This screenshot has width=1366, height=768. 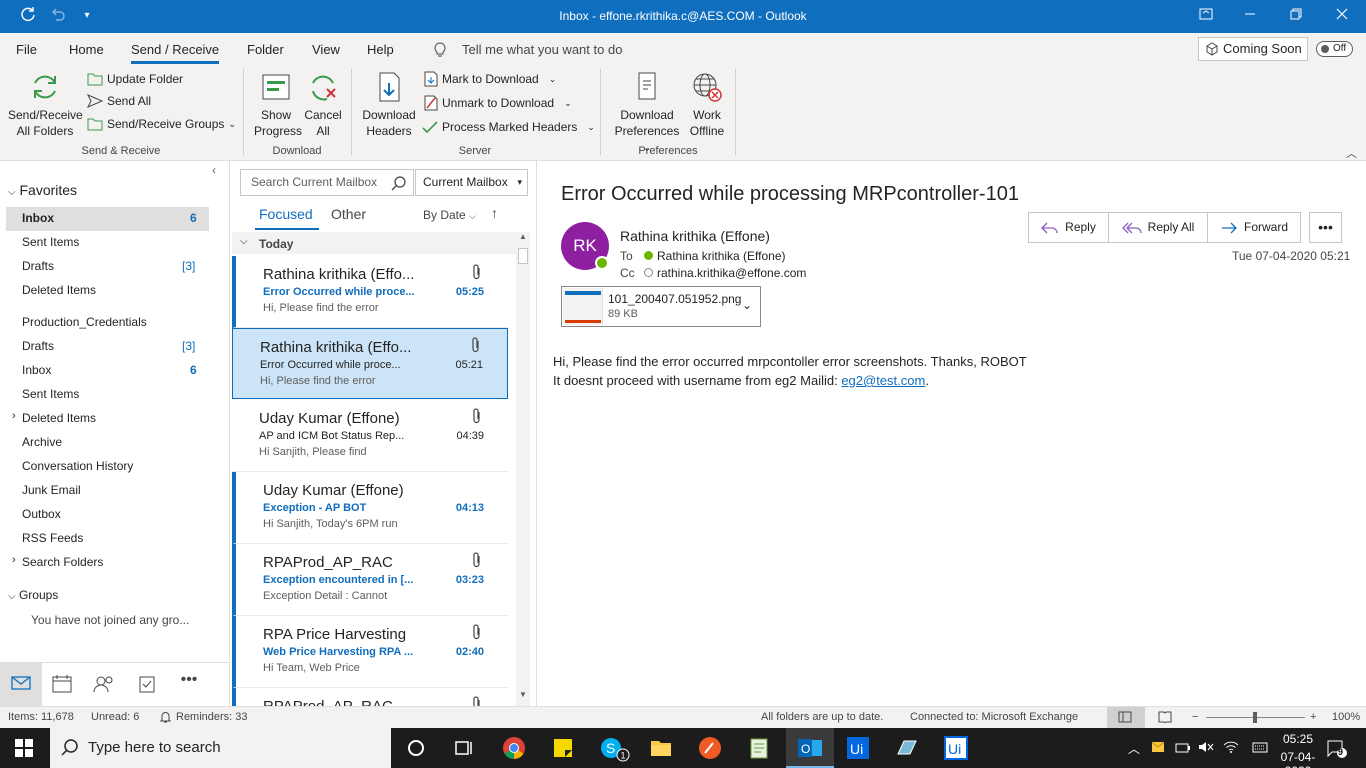 What do you see at coordinates (542, 49) in the screenshot?
I see `tell-me-search: Tell me what you want to do` at bounding box center [542, 49].